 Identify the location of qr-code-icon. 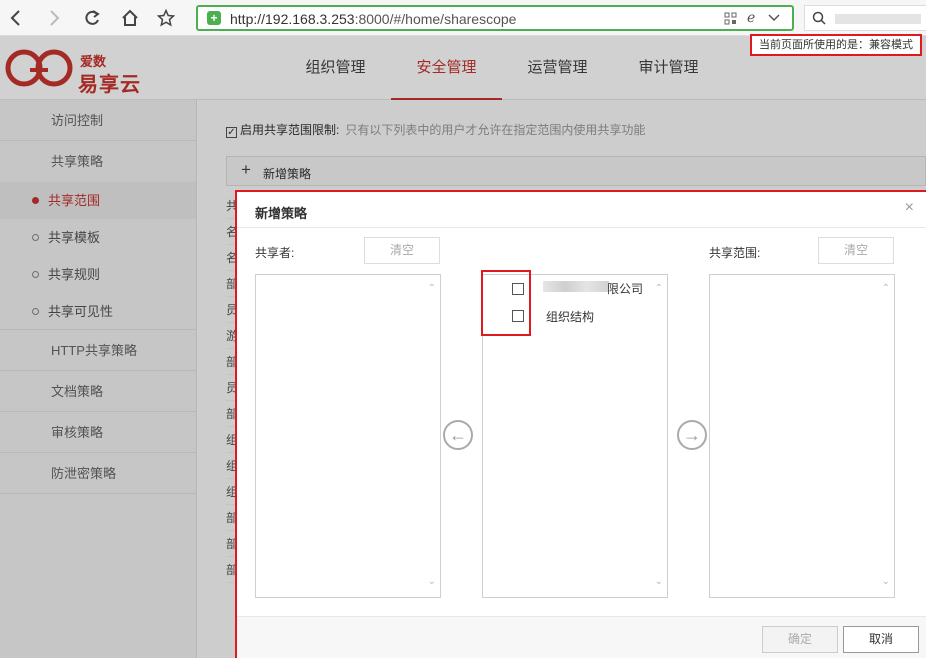
(730, 20).